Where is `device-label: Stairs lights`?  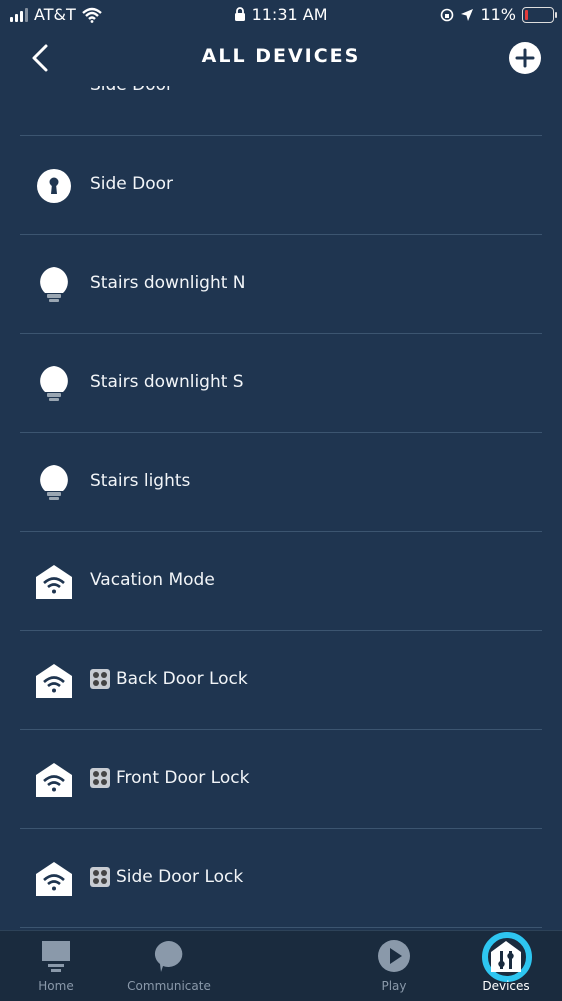 device-label: Stairs lights is located at coordinates (140, 481).